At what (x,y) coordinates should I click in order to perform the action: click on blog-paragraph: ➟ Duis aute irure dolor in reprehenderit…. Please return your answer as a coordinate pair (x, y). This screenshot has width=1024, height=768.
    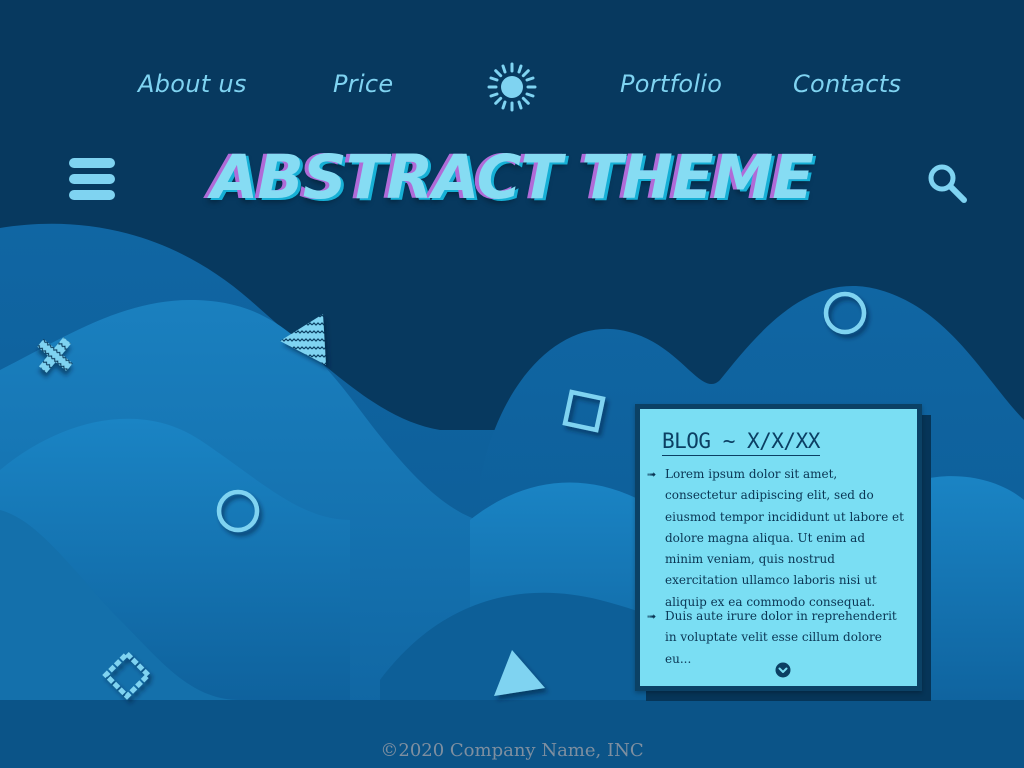
    Looking at the image, I should click on (776, 638).